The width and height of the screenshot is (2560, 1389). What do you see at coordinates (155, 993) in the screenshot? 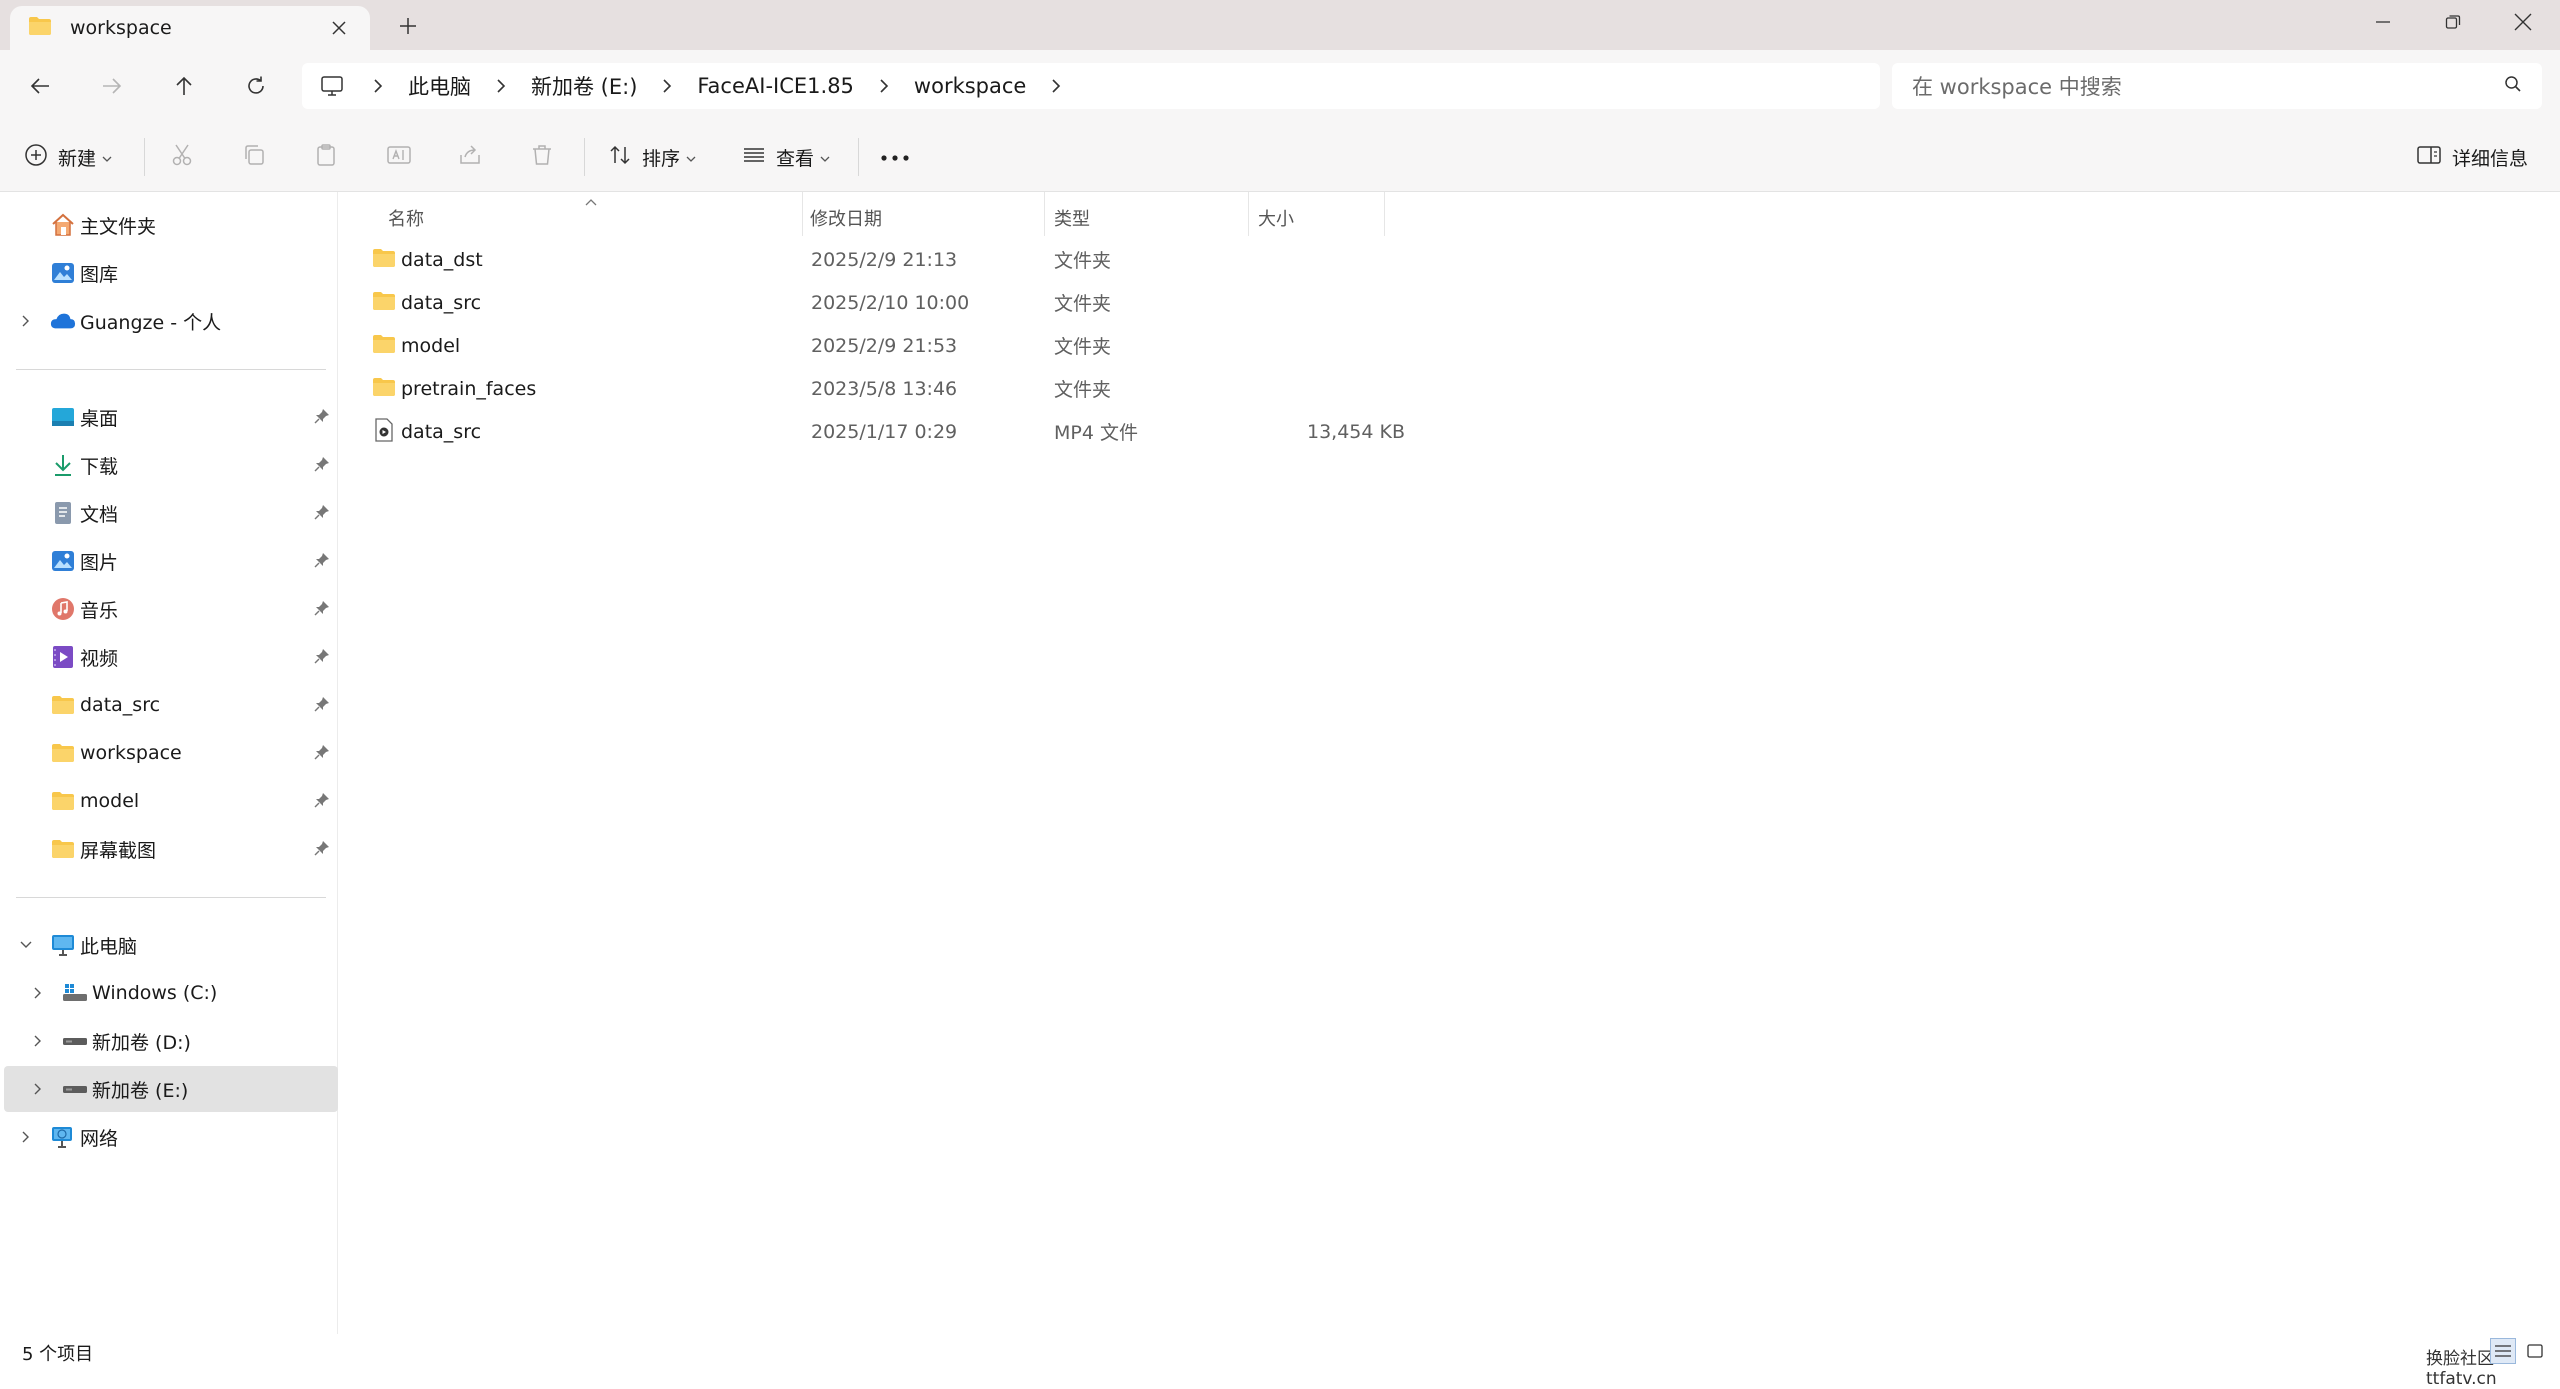
I see `sidebar-item-label: Windows (C:)` at bounding box center [155, 993].